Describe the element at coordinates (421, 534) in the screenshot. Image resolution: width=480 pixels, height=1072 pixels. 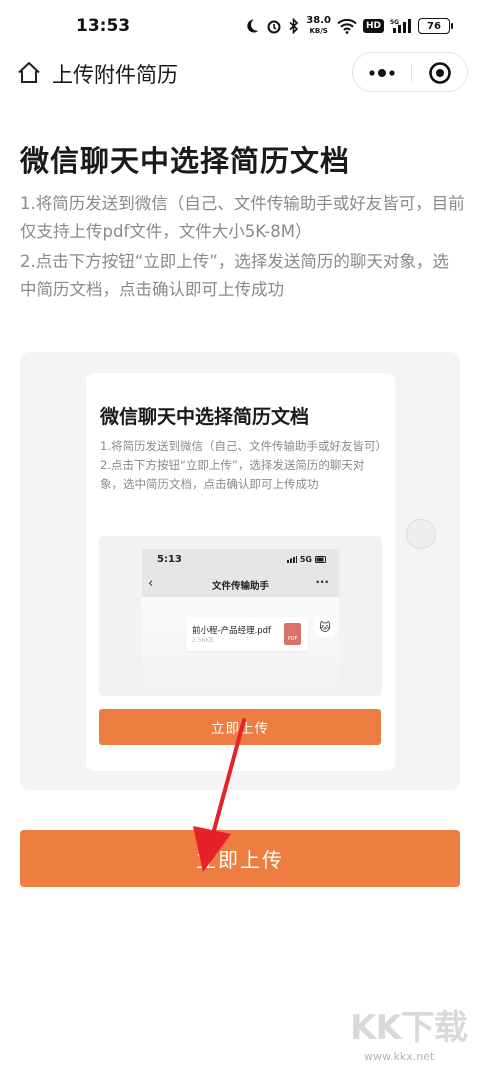
I see `floating-assistive-touch` at that location.